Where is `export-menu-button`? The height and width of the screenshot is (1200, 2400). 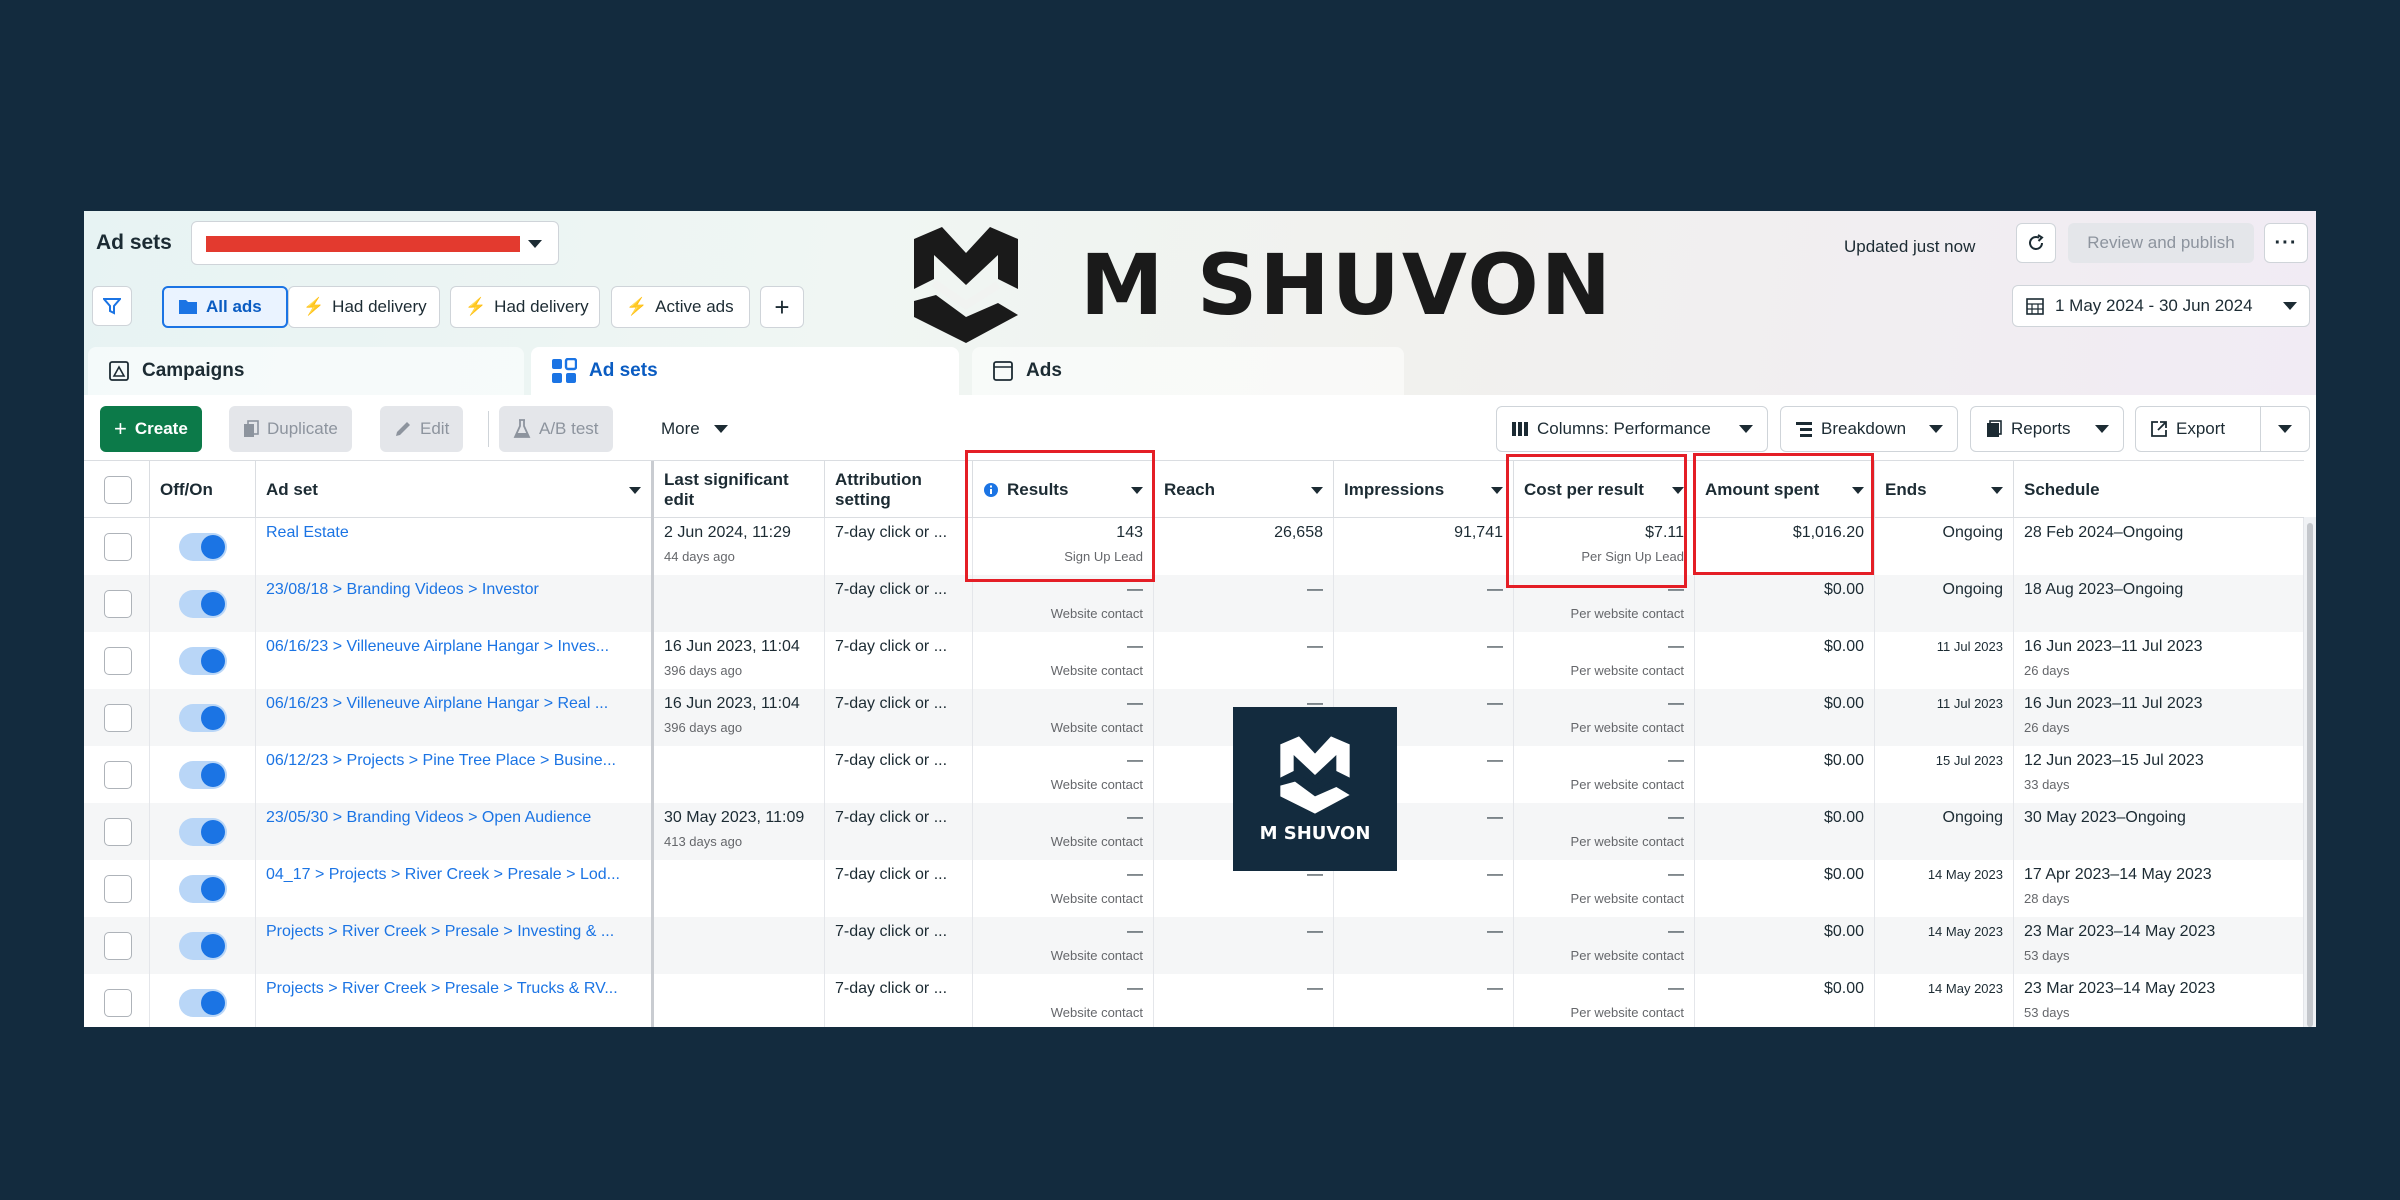 export-menu-button is located at coordinates (2285, 429).